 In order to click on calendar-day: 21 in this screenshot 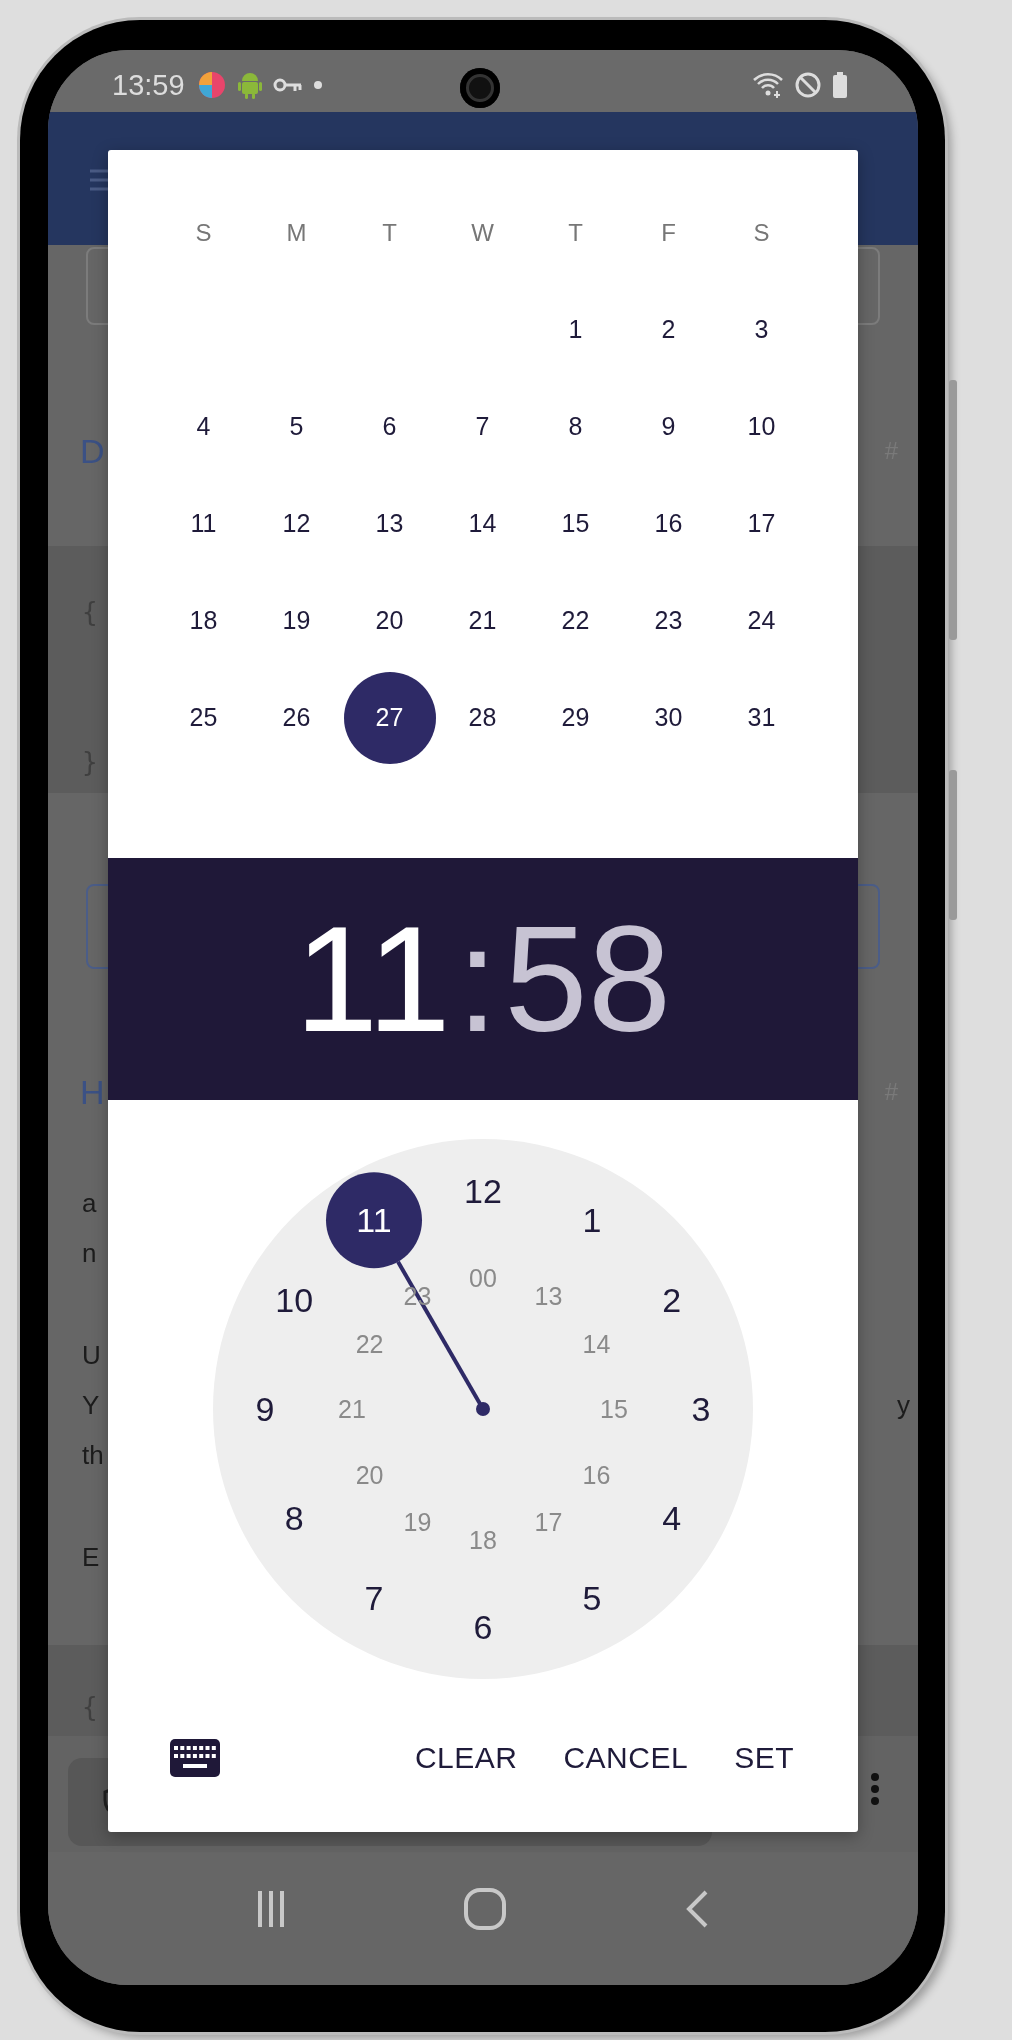, I will do `click(482, 620)`.